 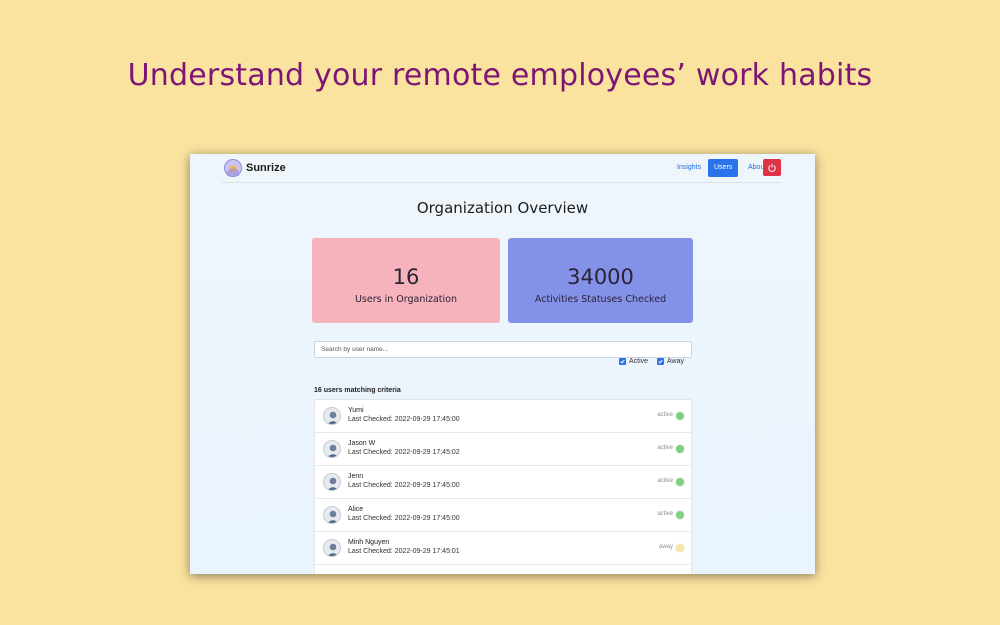 I want to click on user-name: Minh Nguyen, so click(x=369, y=542).